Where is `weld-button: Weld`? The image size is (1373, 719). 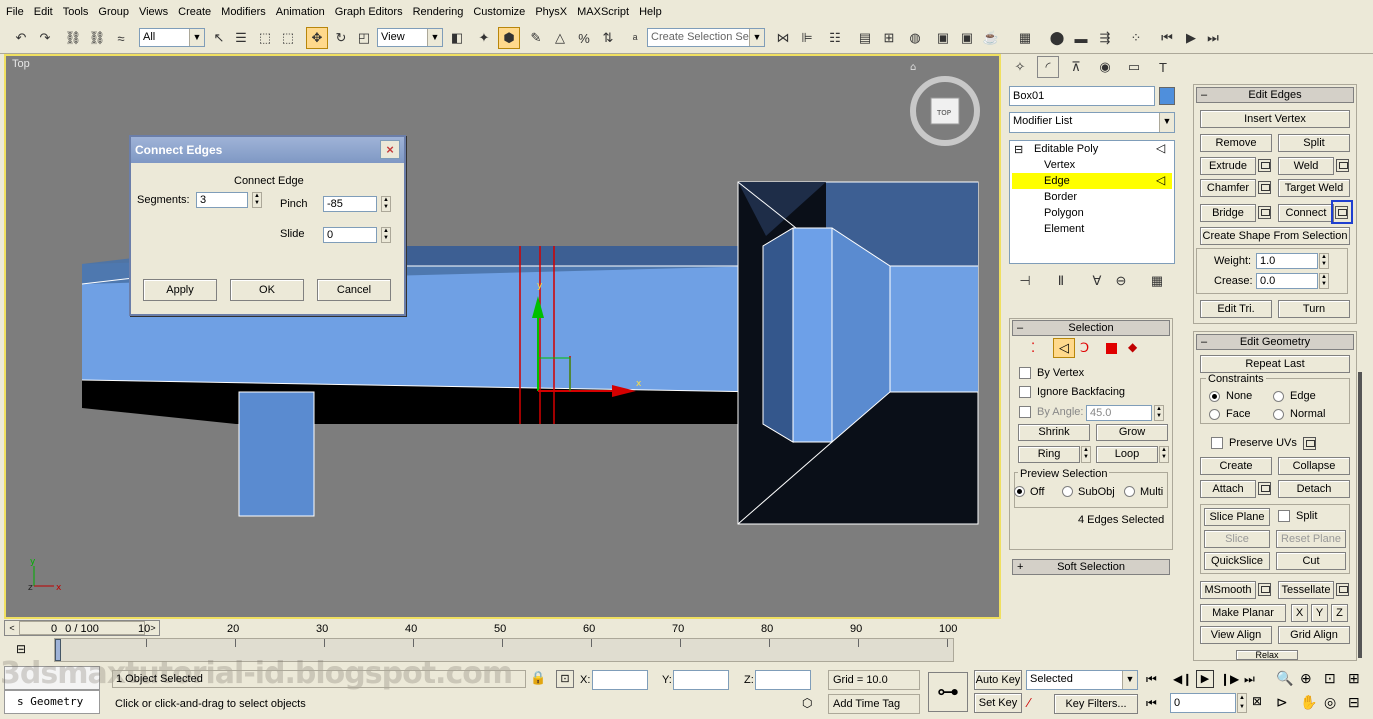 weld-button: Weld is located at coordinates (1306, 166).